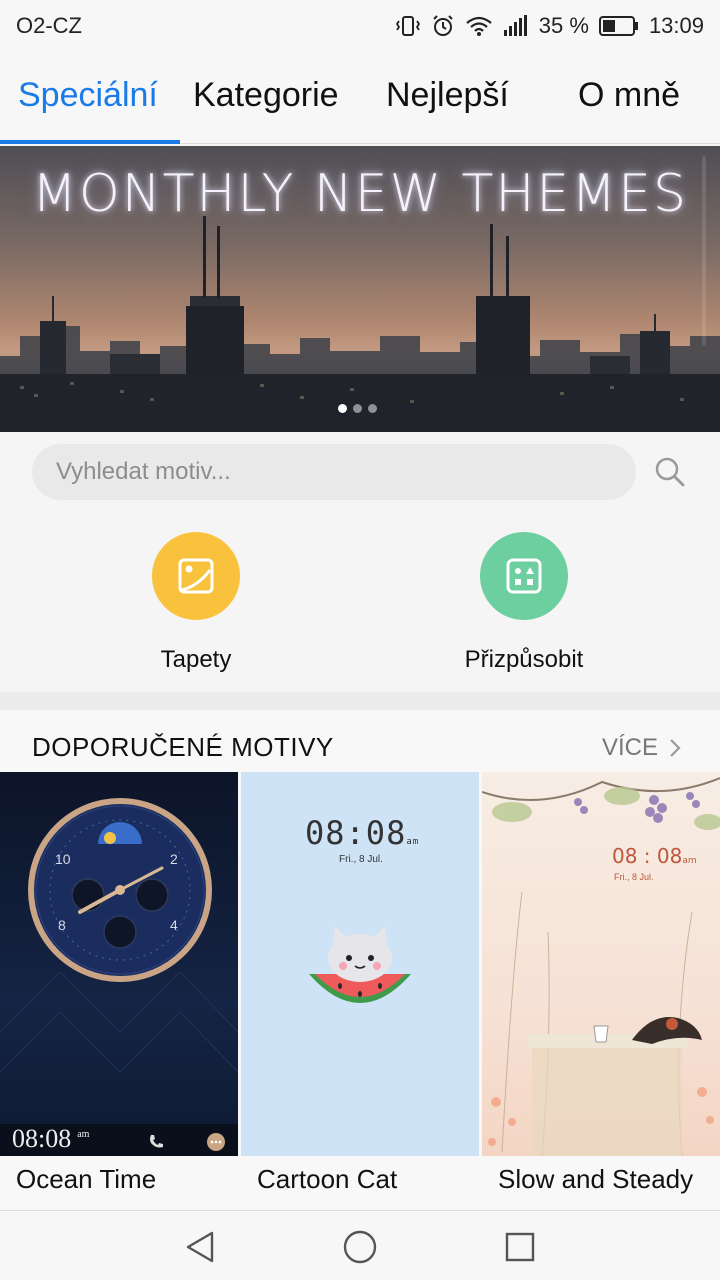 The height and width of the screenshot is (1280, 720). I want to click on back-button, so click(200, 1247).